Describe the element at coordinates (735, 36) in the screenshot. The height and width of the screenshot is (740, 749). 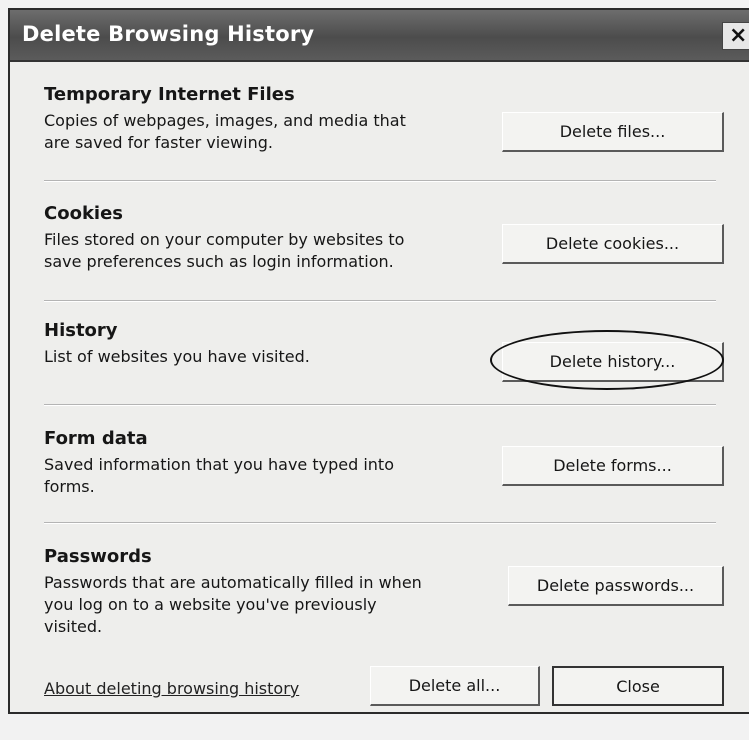
I see `close-icon: ×` at that location.